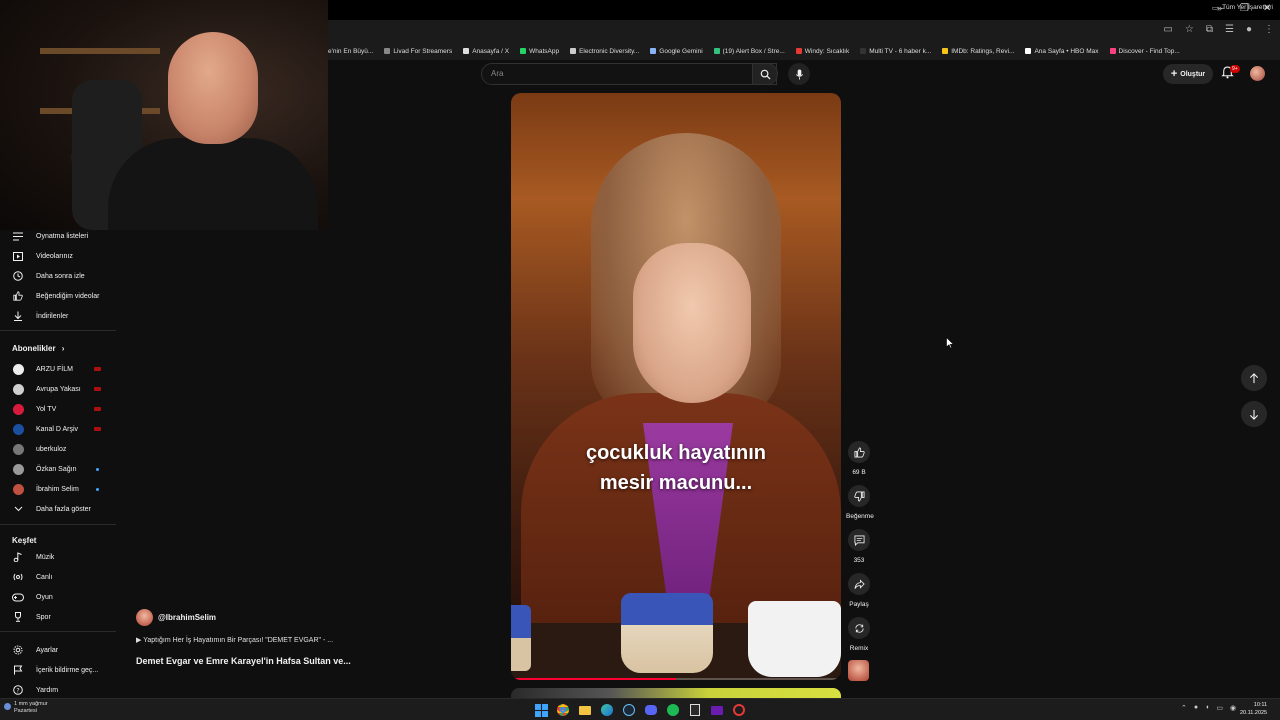 This screenshot has height=720, width=1280. I want to click on bookmark-item: WhatsApp, so click(539, 51).